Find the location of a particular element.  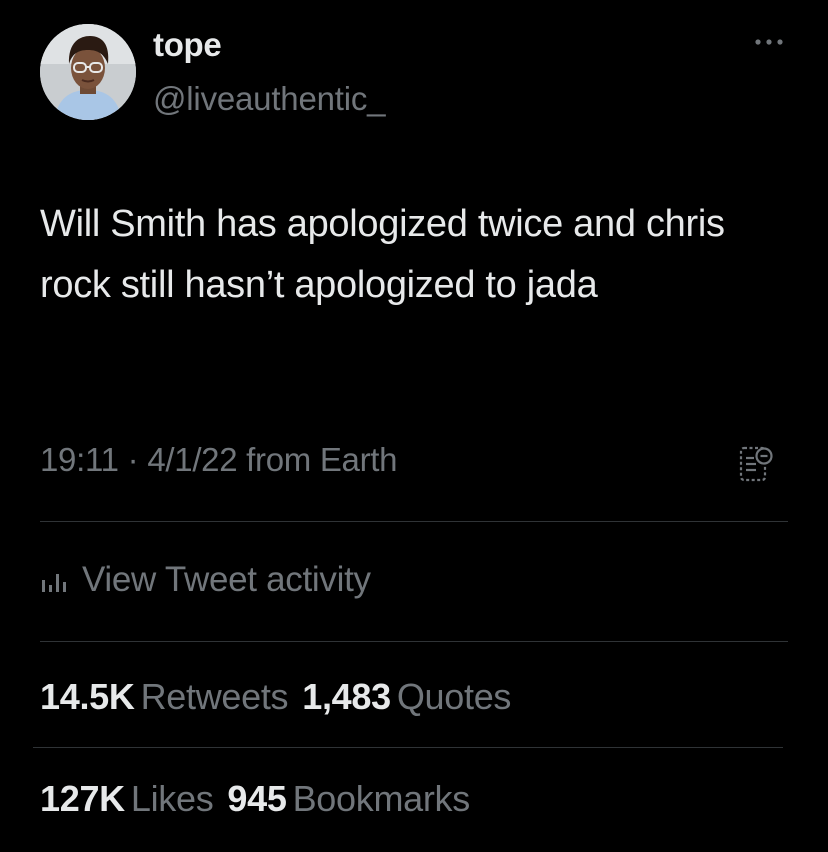

retweets-stat: 14.5K Retweets is located at coordinates (164, 696).